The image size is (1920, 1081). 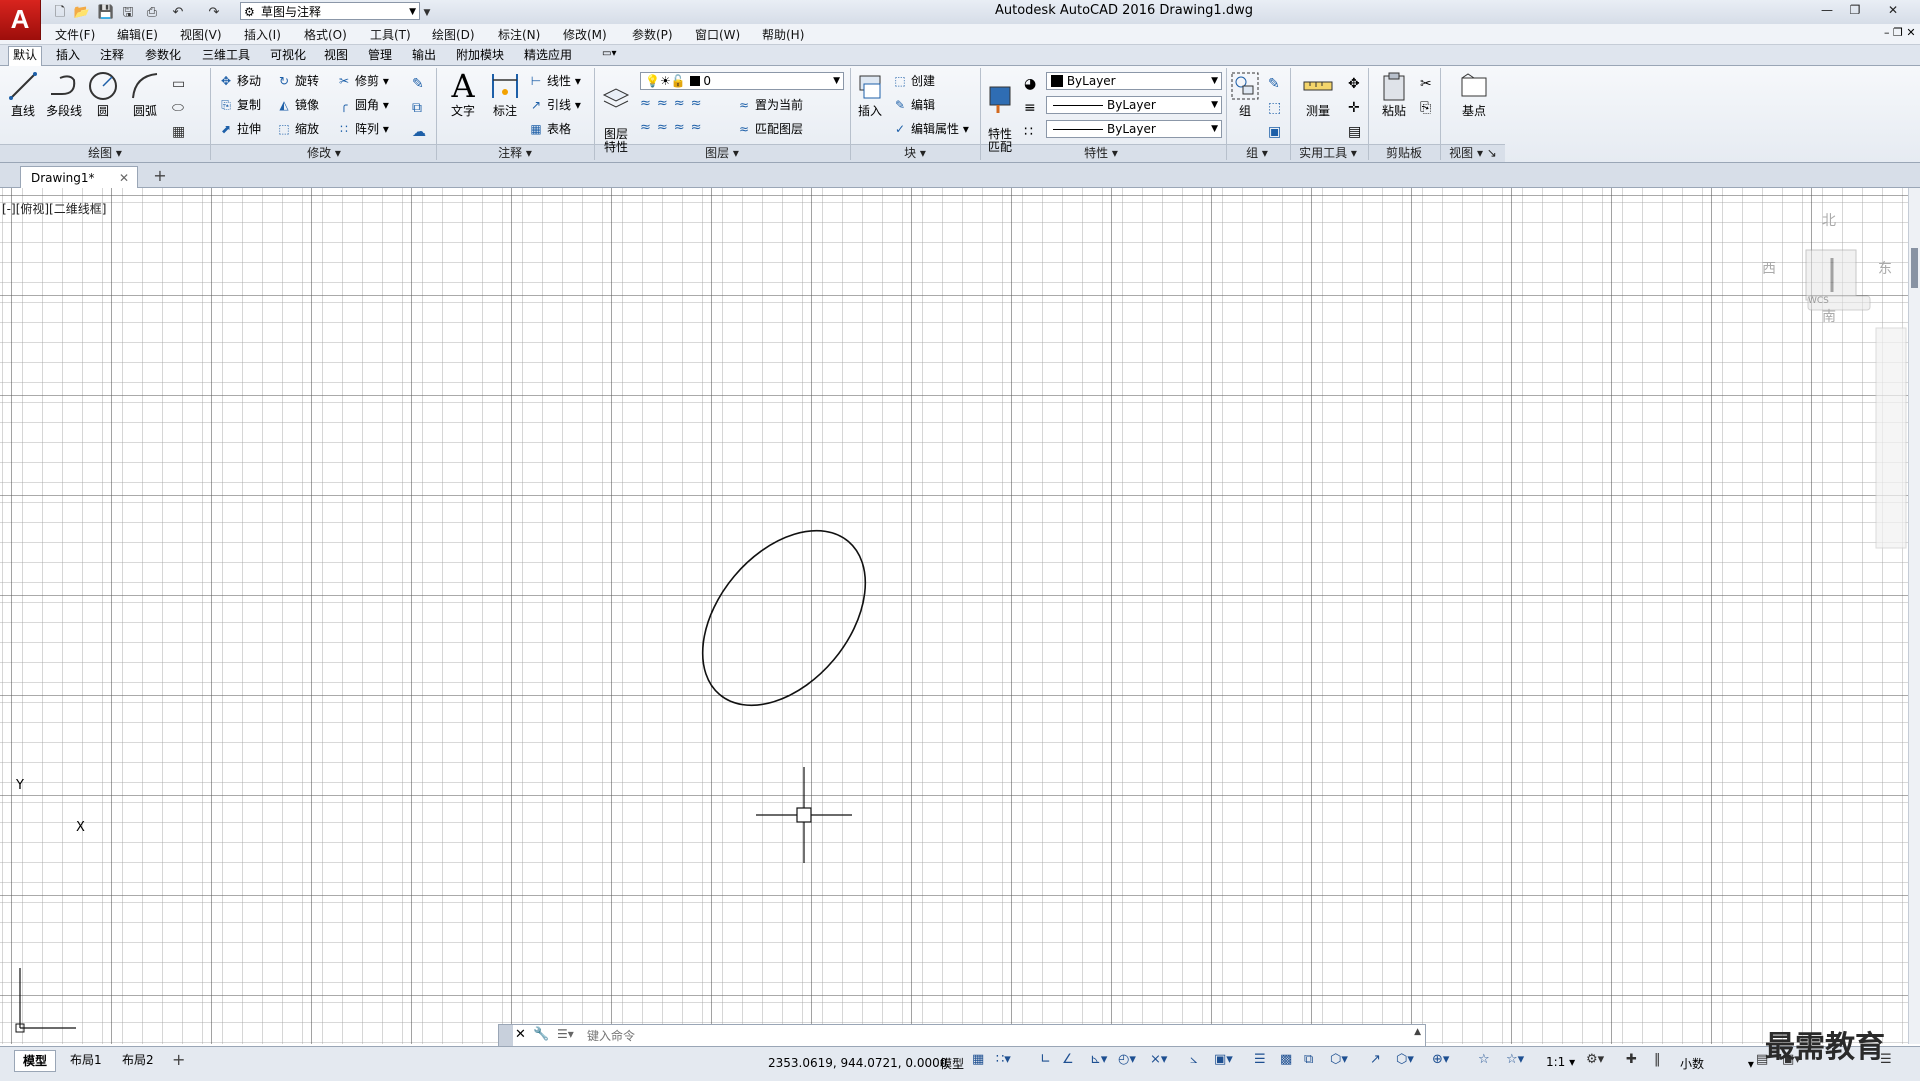 What do you see at coordinates (1223, 1059) in the screenshot?
I see `dynamic-input-icon: ▣▾` at bounding box center [1223, 1059].